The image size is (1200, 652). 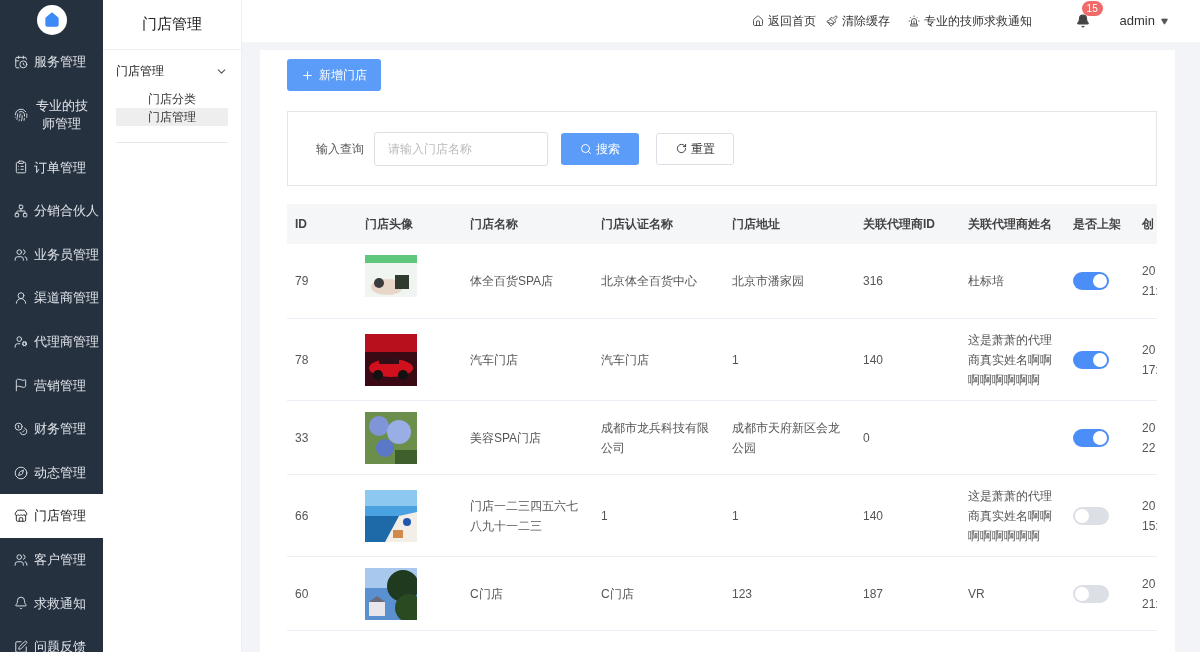 I want to click on header-link: 专业的技师求救通知, so click(x=969, y=21).